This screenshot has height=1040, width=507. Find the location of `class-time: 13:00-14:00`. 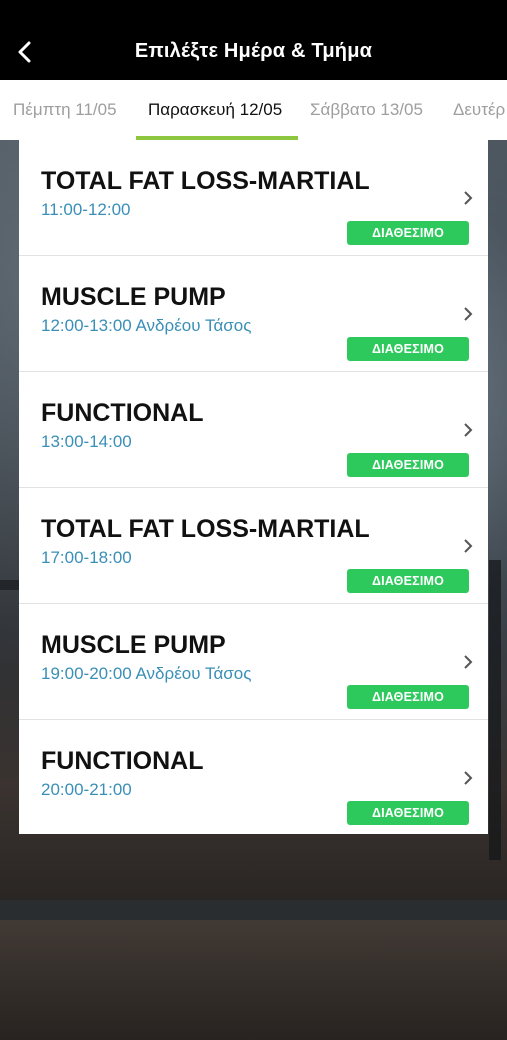

class-time: 13:00-14:00 is located at coordinates (86, 441).